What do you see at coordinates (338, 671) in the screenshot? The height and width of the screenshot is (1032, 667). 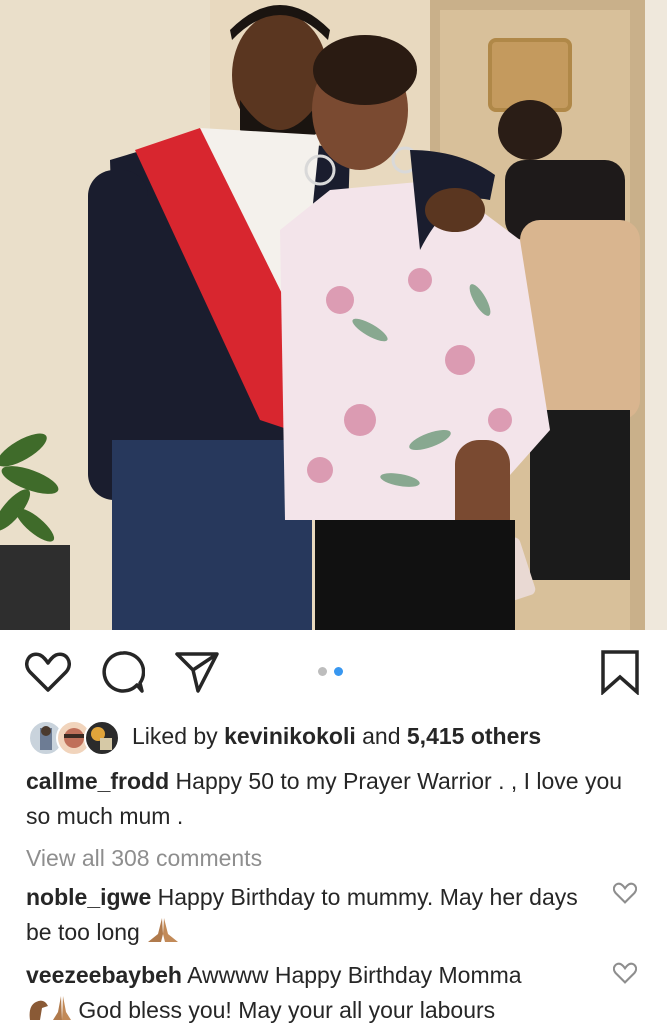 I see `carousel-dot-active` at bounding box center [338, 671].